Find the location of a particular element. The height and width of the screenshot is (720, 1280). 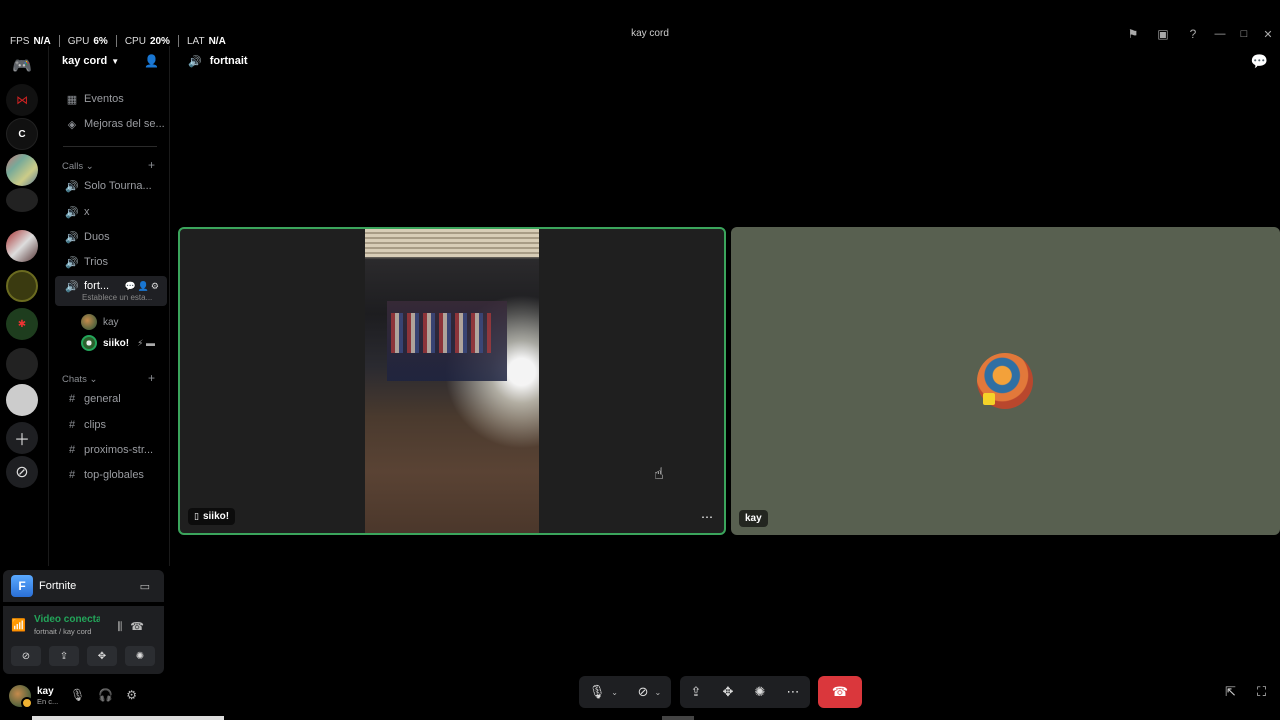

server-icon-grey is located at coordinates (22, 400).